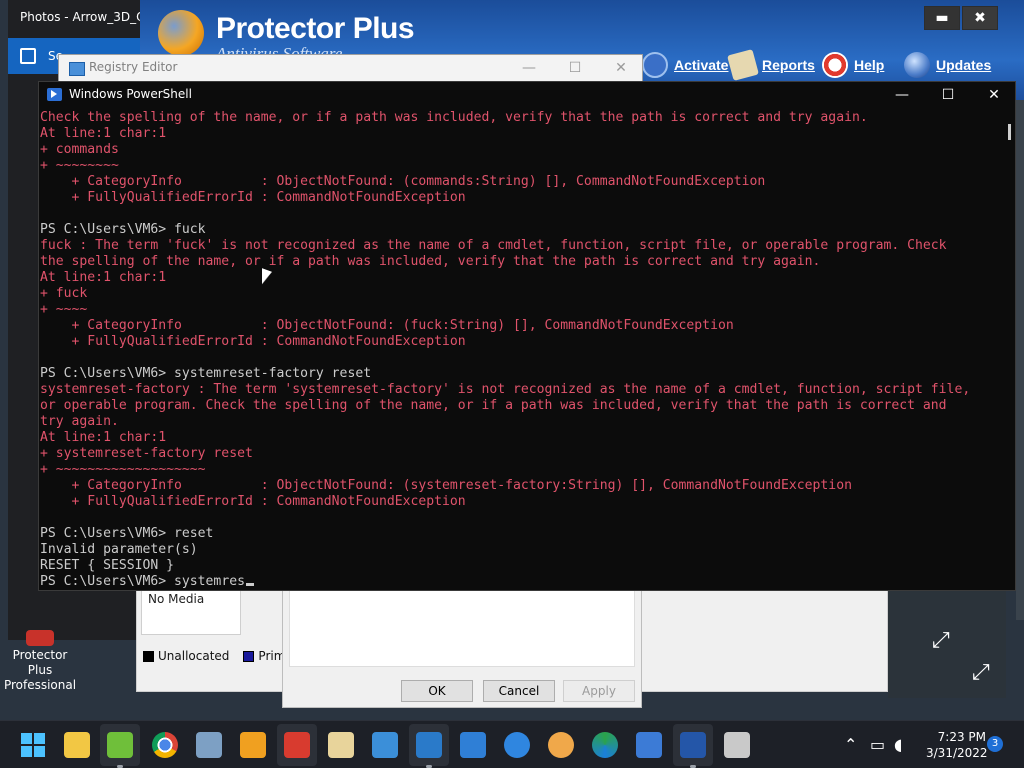 The width and height of the screenshot is (1024, 768). Describe the element at coordinates (948, 95) in the screenshot. I see `powershell-maximize-button: ☐` at that location.